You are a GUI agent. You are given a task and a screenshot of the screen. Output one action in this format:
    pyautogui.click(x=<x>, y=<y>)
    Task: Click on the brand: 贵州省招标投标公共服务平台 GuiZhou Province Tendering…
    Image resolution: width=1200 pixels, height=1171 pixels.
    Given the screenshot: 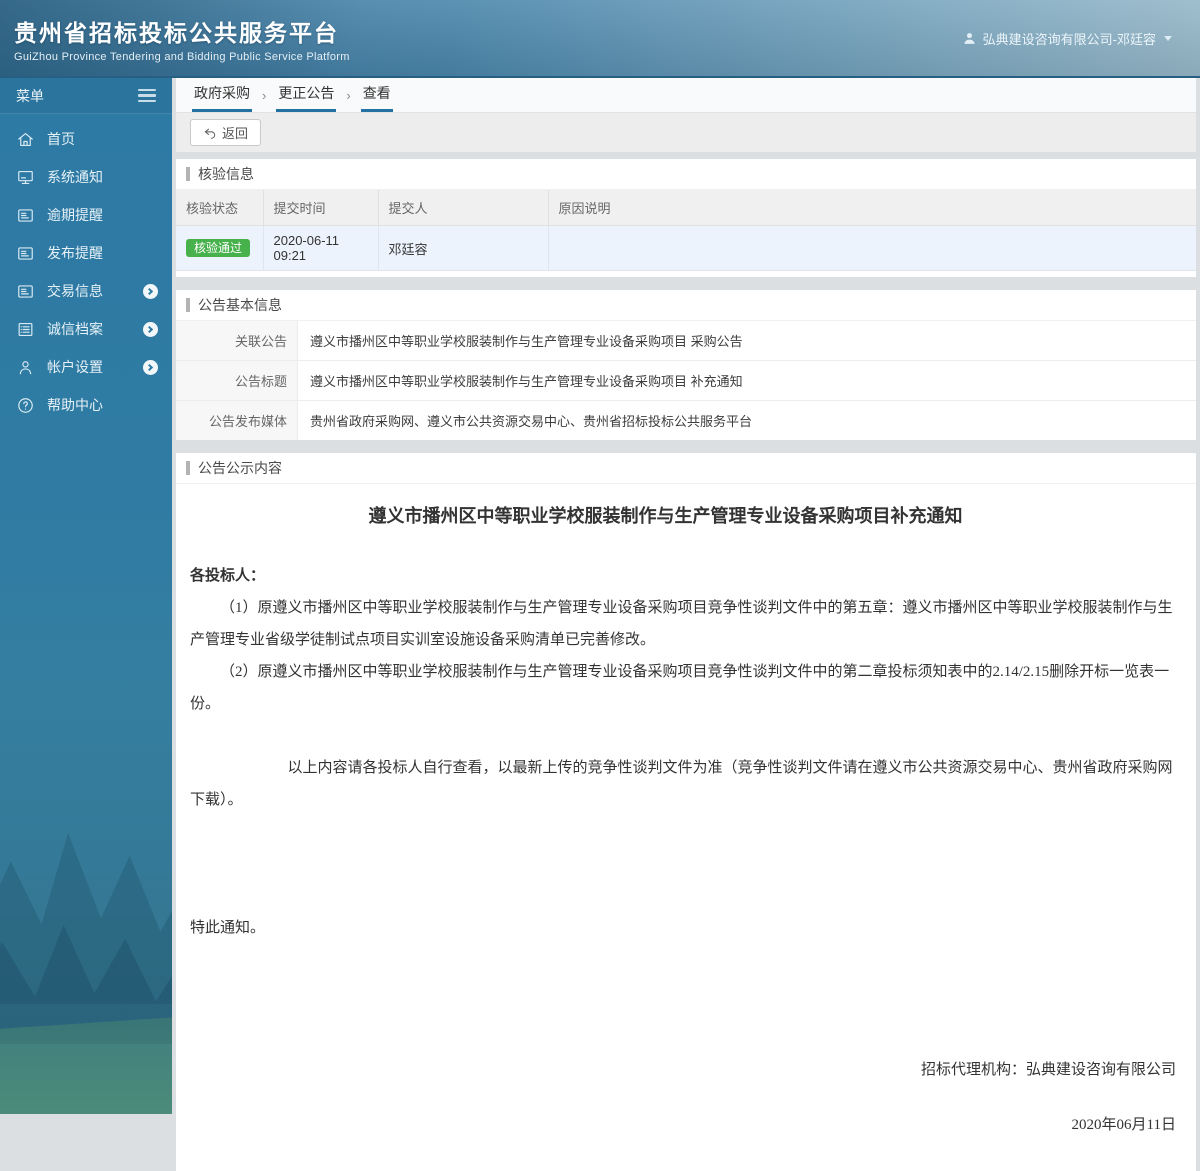 What is the action you would take?
    pyautogui.click(x=182, y=38)
    